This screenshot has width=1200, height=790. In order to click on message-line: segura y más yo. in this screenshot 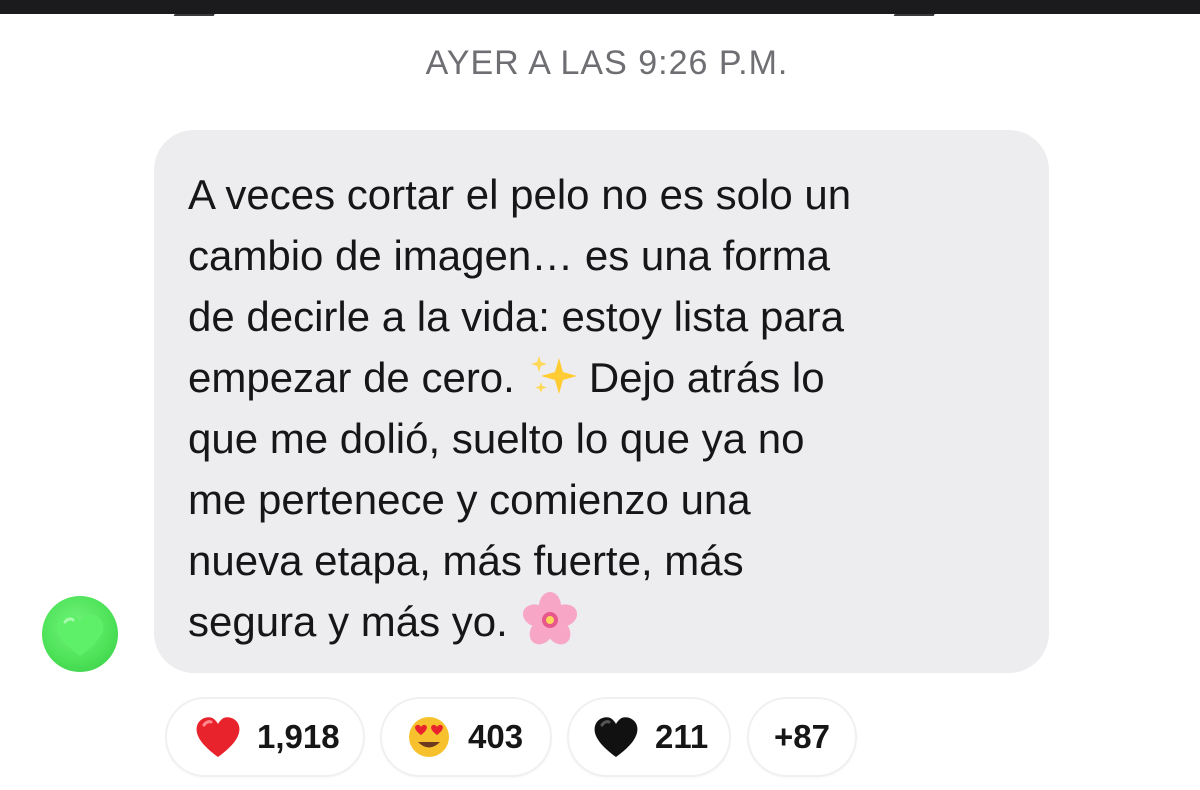, I will do `click(348, 621)`.